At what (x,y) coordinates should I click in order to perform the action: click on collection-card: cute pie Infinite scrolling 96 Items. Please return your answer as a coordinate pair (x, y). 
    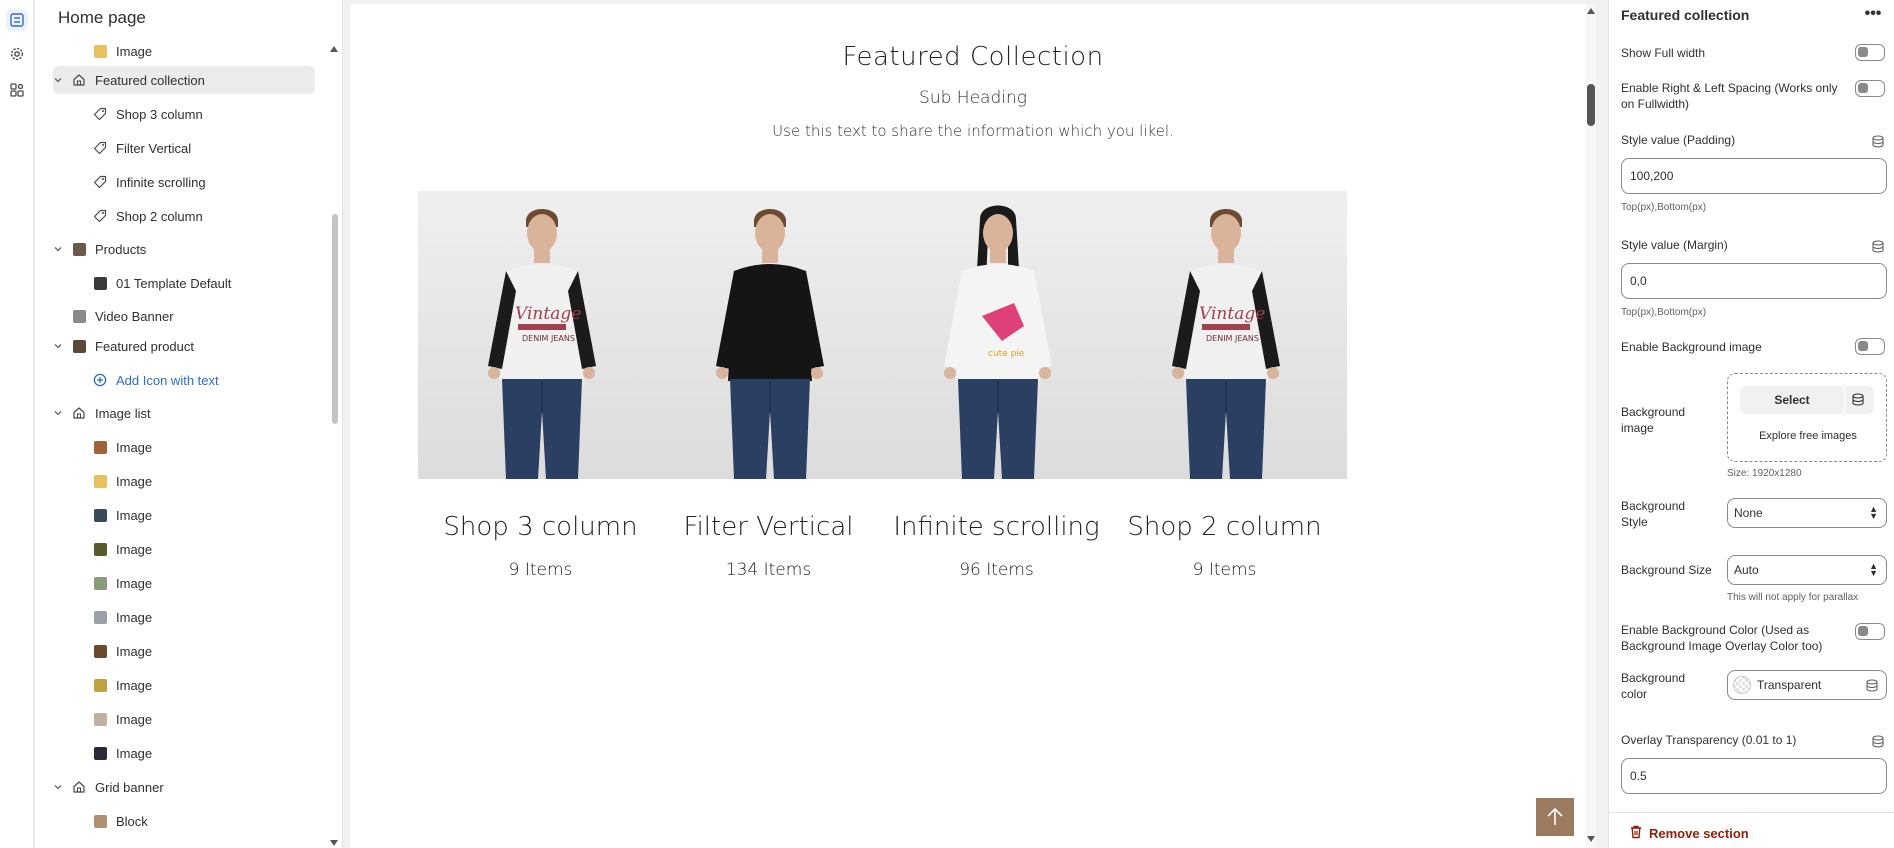
    Looking at the image, I should click on (996, 385).